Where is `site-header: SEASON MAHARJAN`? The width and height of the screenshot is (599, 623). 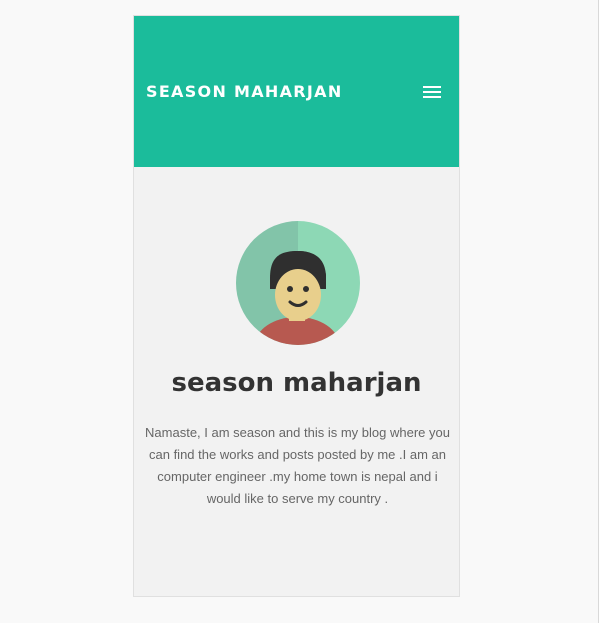
site-header: SEASON MAHARJAN is located at coordinates (296, 91).